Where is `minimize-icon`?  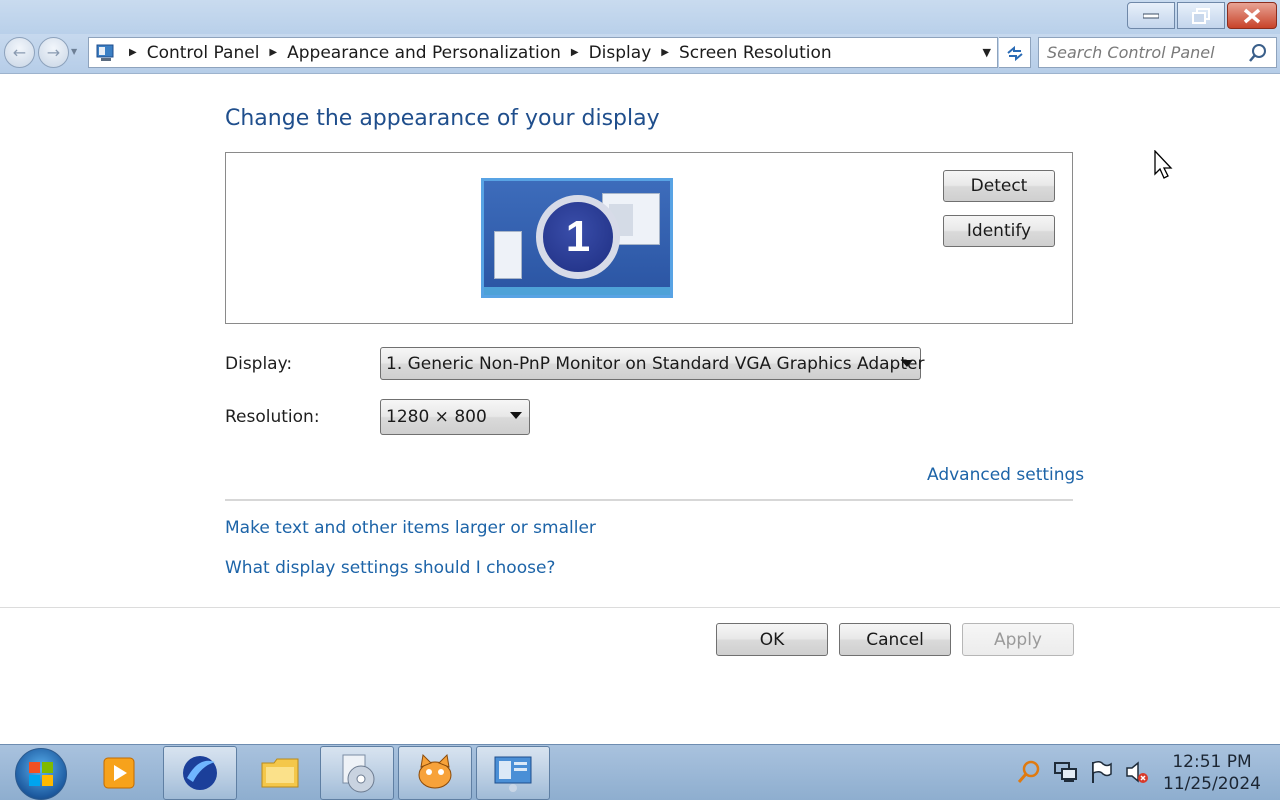 minimize-icon is located at coordinates (1151, 15).